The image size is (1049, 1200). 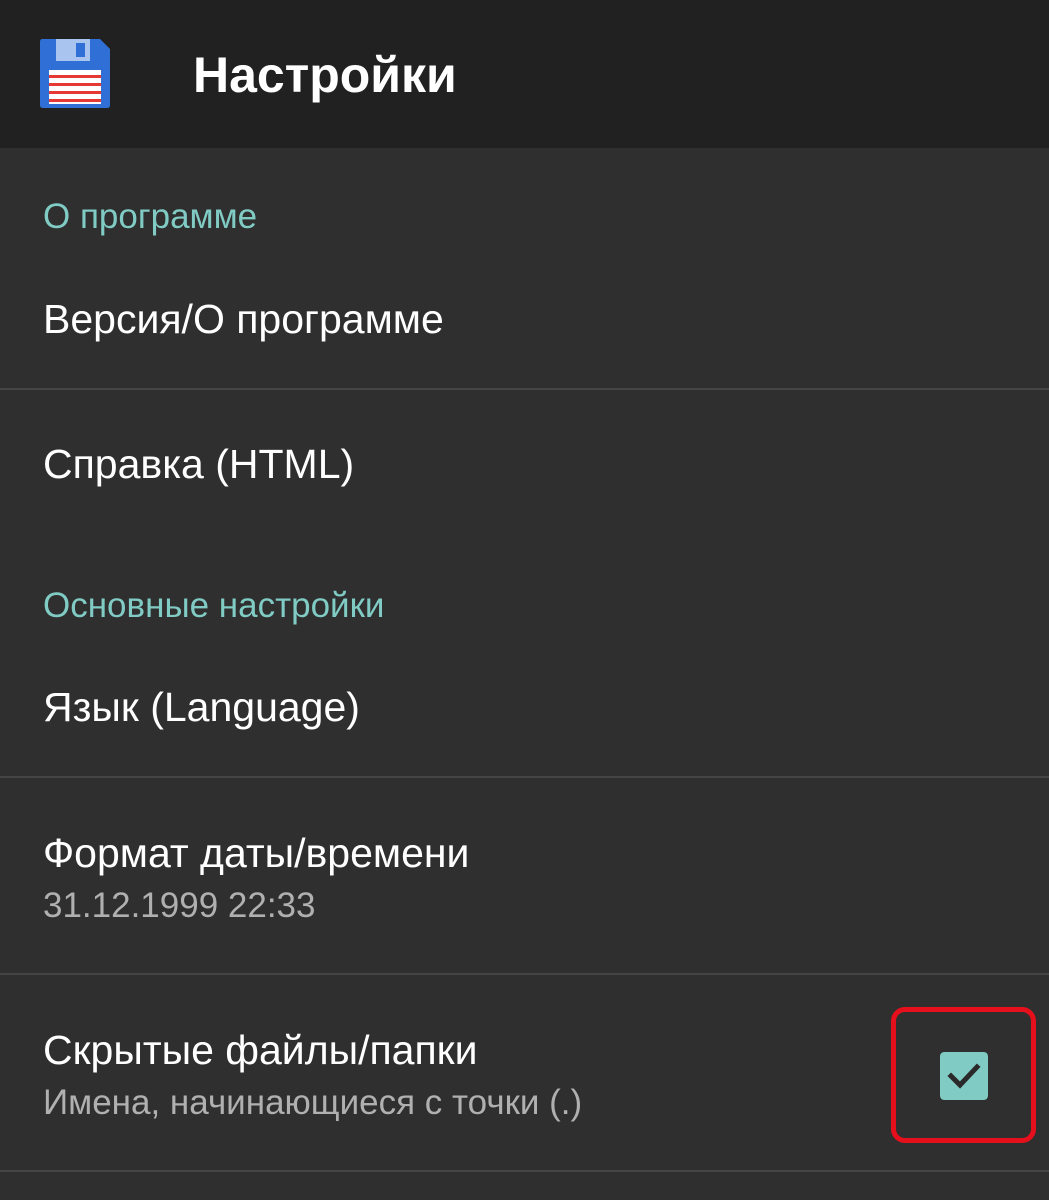 What do you see at coordinates (524, 465) in the screenshot?
I see `pref-help: Справка (HTML)` at bounding box center [524, 465].